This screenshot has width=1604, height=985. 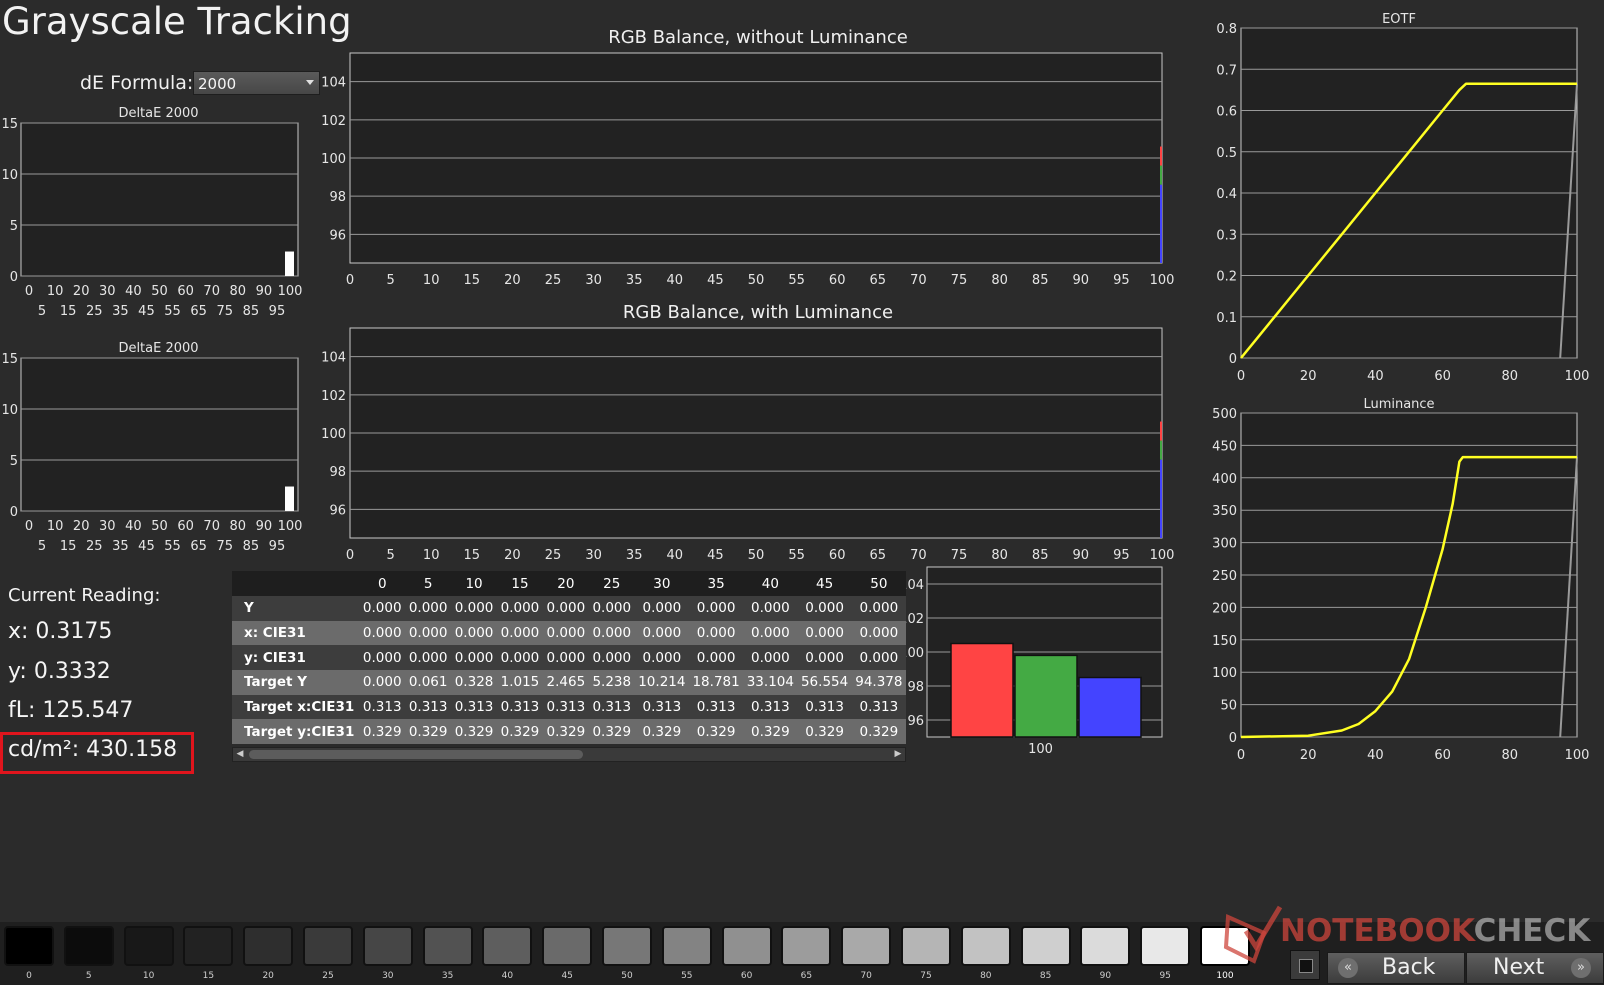 What do you see at coordinates (382, 583) in the screenshot?
I see `table-col-header: 0` at bounding box center [382, 583].